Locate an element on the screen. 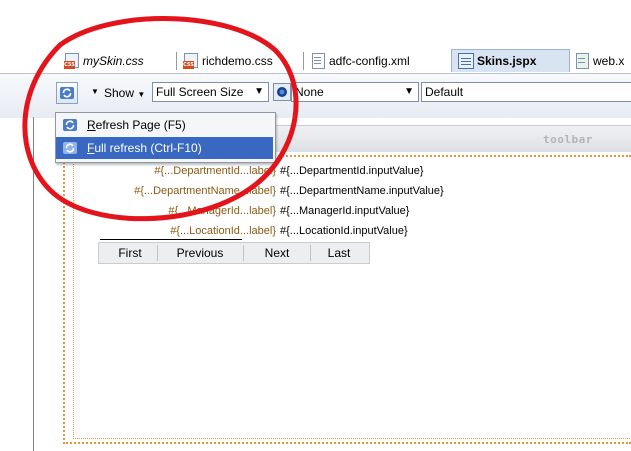  tab-skins-jspx: Skins.jspx is located at coordinates (510, 60).